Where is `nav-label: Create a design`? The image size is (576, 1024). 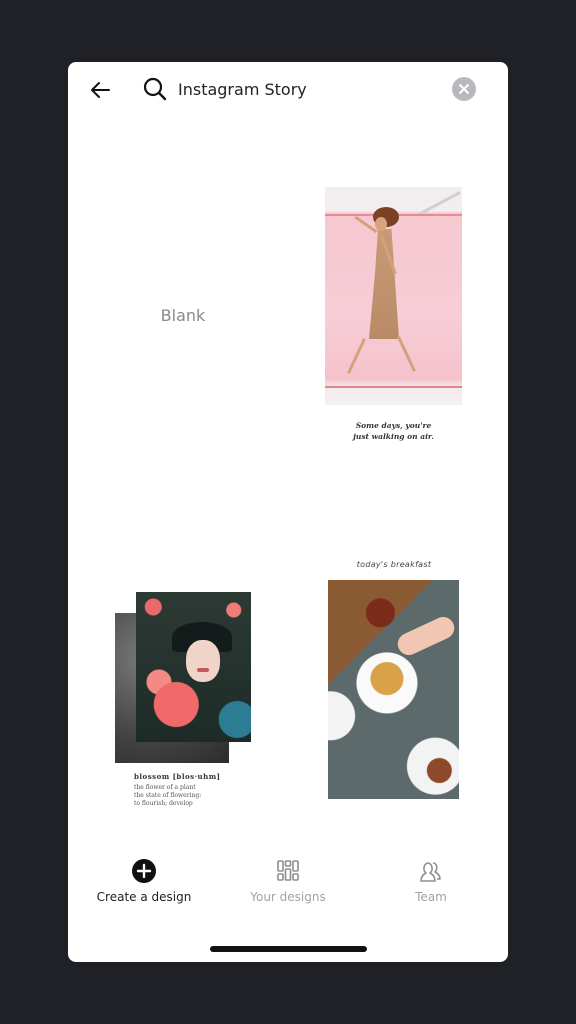
nav-label: Create a design is located at coordinates (144, 897).